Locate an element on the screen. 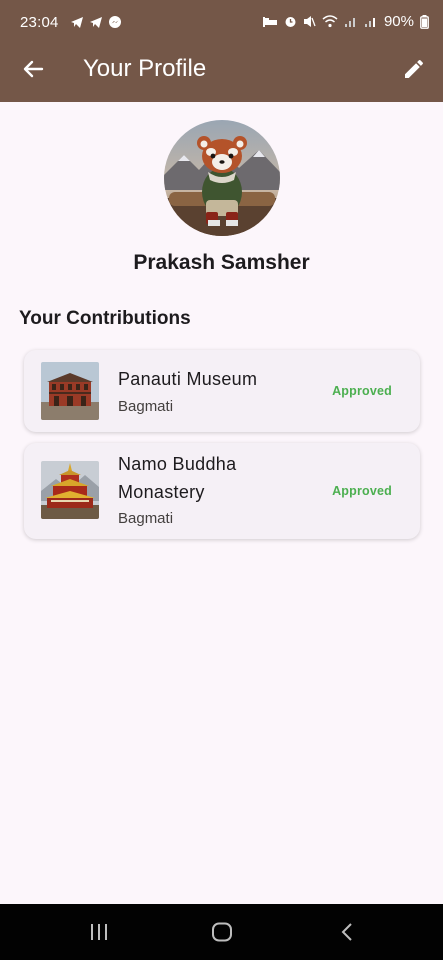  nav-back-button is located at coordinates (347, 932).